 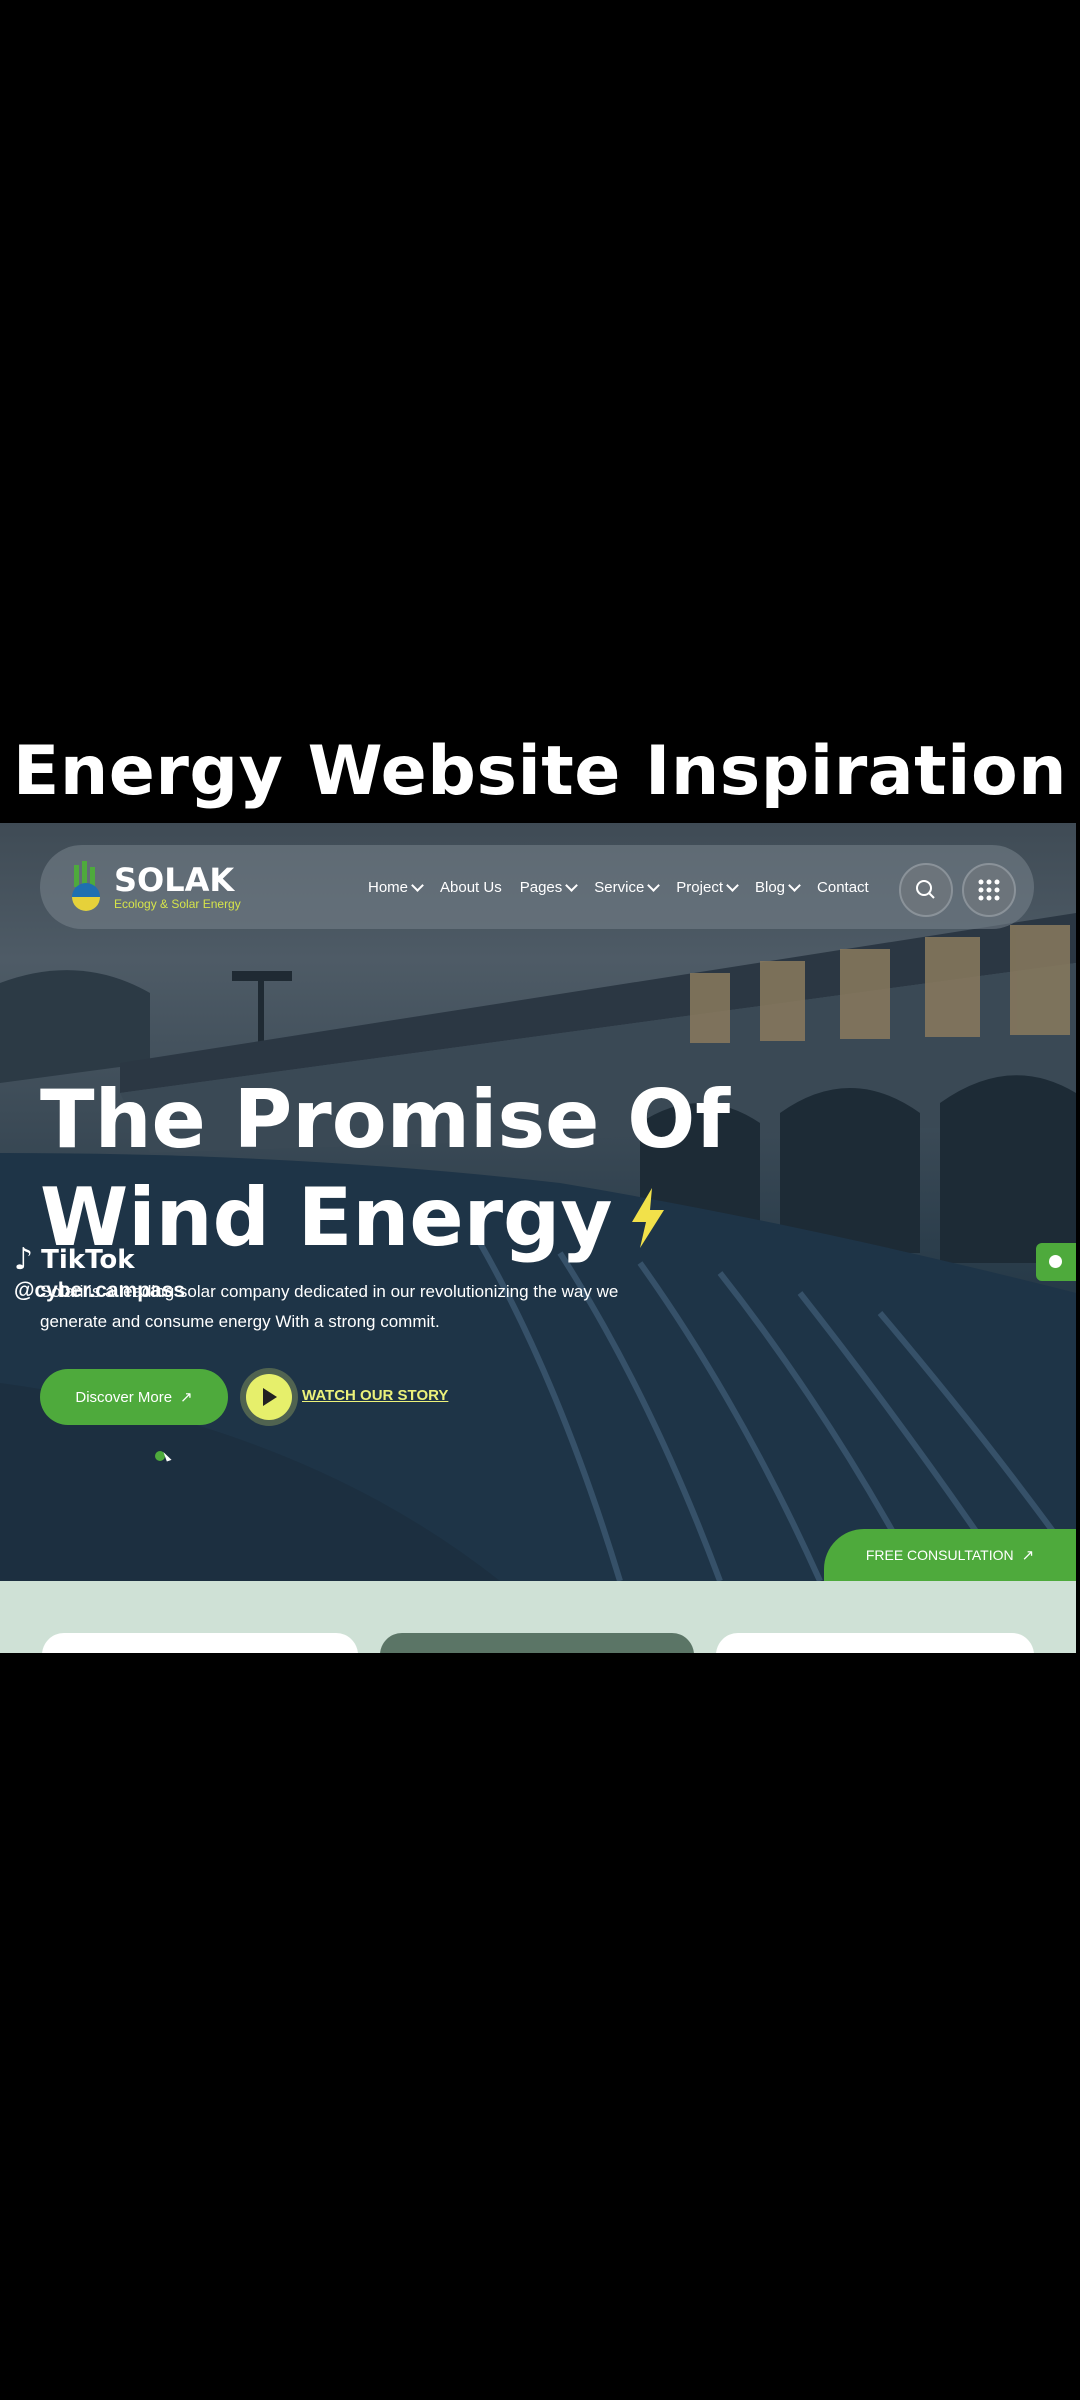 What do you see at coordinates (100, 1290) in the screenshot?
I see `tiktok-handle: @cyber.campass` at bounding box center [100, 1290].